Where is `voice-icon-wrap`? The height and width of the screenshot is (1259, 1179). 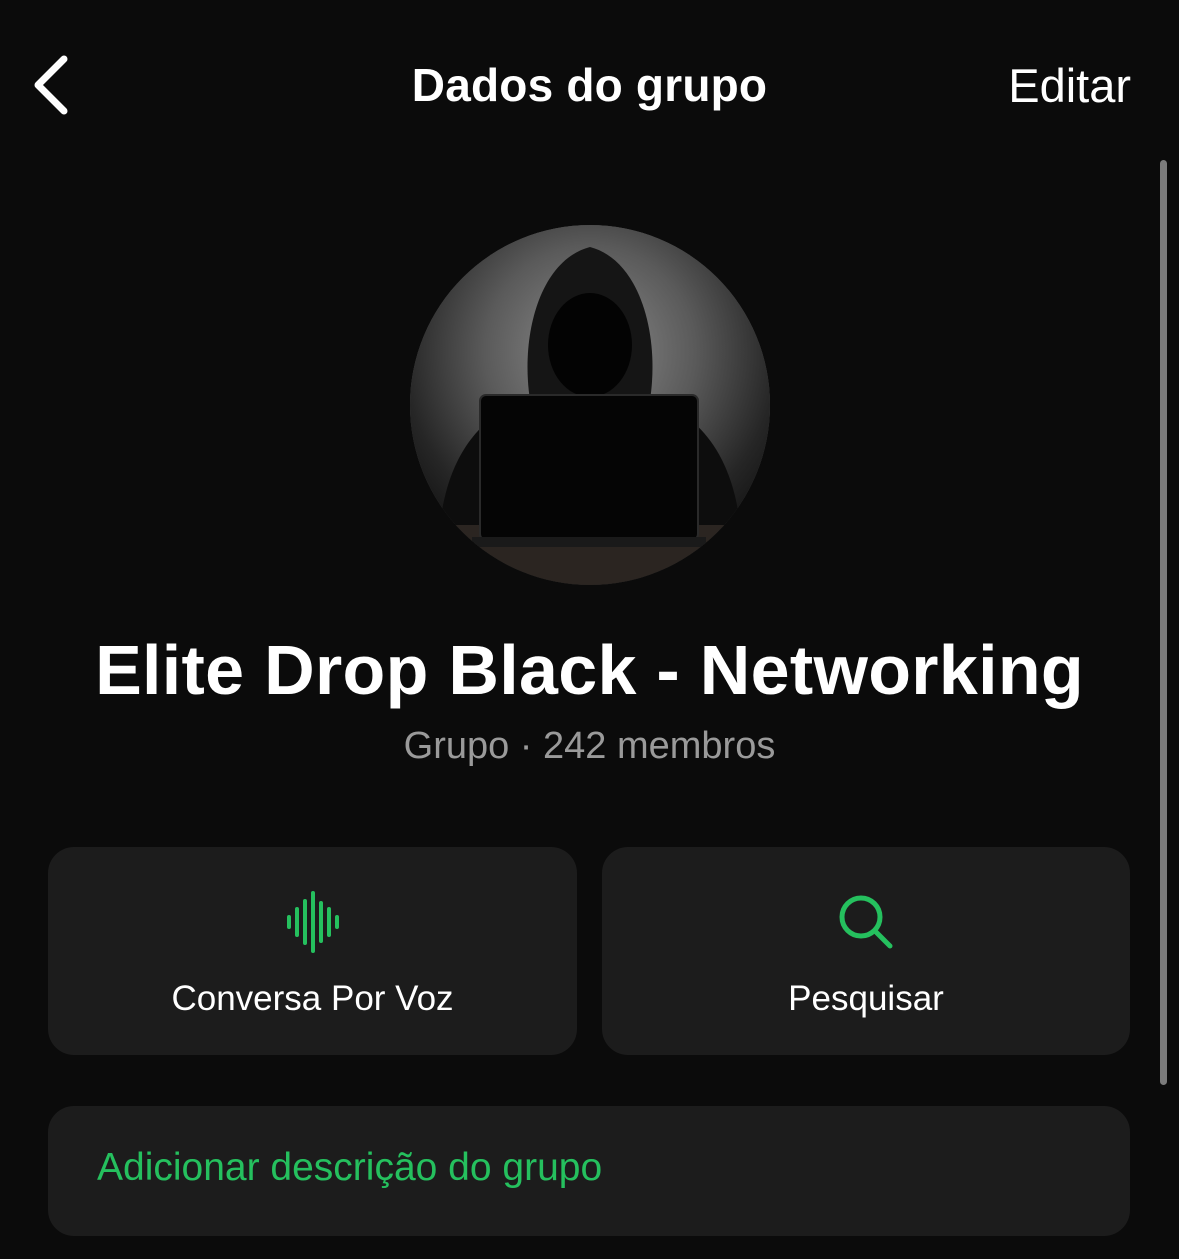 voice-icon-wrap is located at coordinates (312, 922).